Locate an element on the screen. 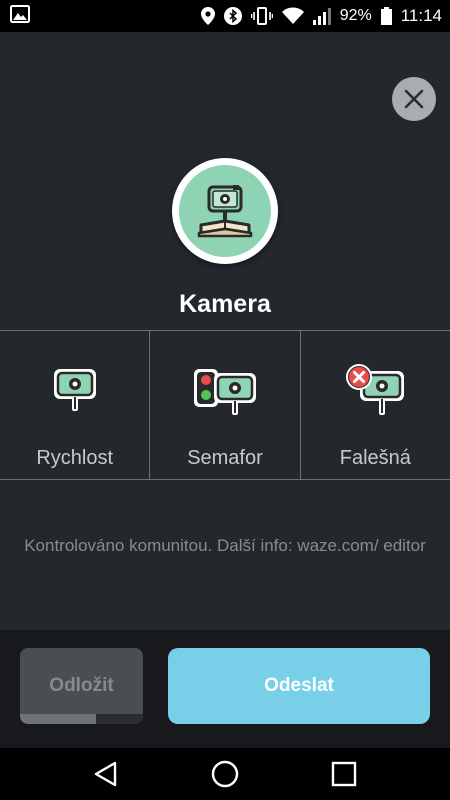  option-speed: Rychlost is located at coordinates (74, 405).